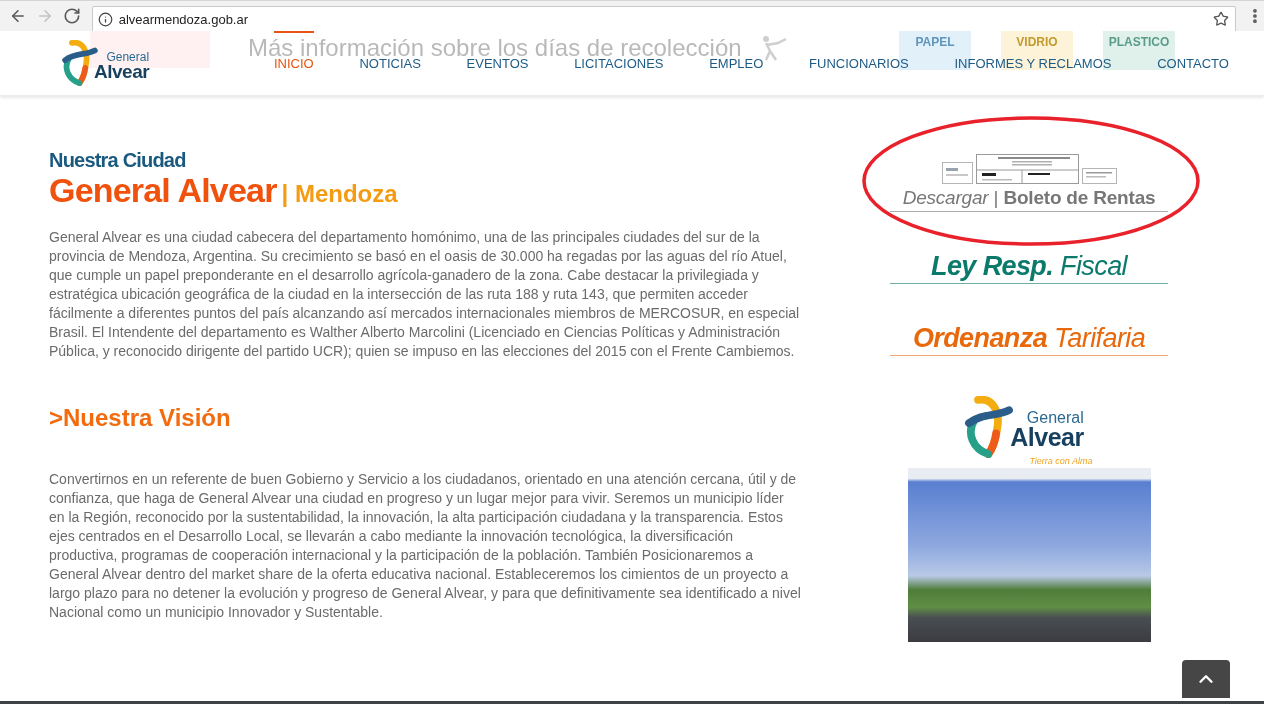 The height and width of the screenshot is (704, 1264). I want to click on page-subtitle: | Mendoza, so click(339, 194).